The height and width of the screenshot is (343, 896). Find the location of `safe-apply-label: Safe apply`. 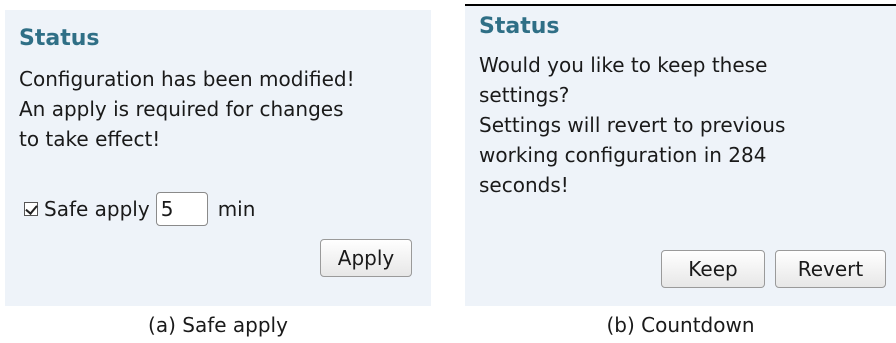

safe-apply-label: Safe apply is located at coordinates (97, 209).